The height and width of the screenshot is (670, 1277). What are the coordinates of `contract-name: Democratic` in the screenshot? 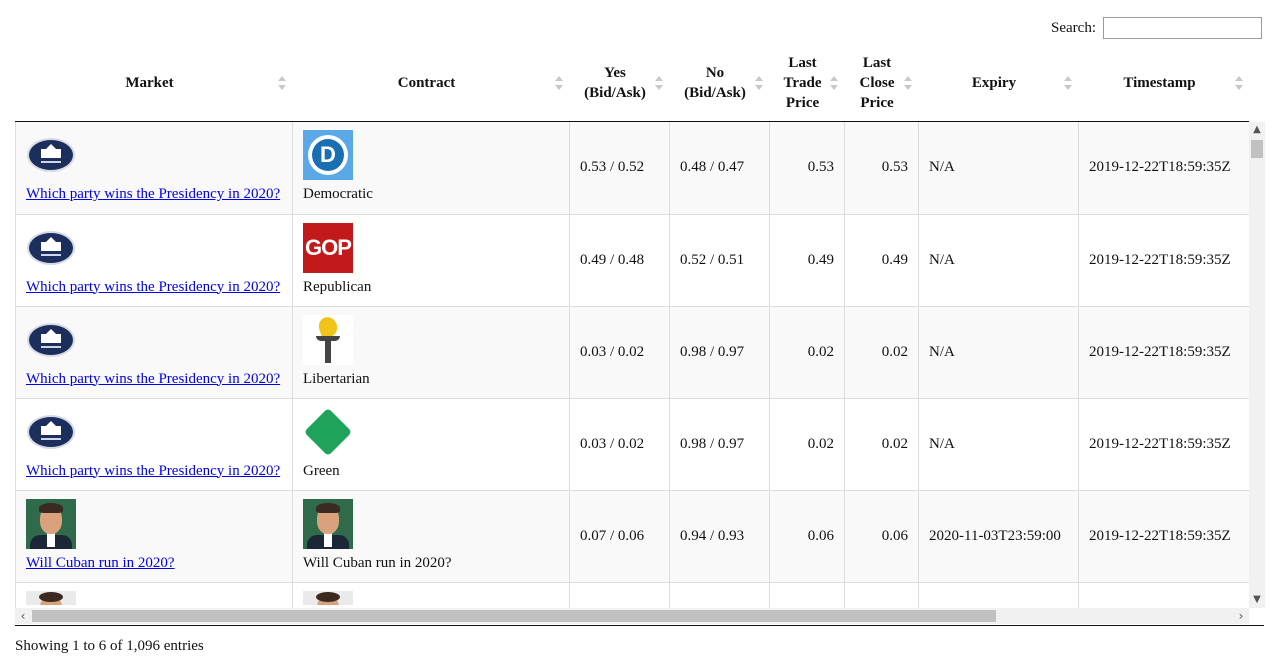 It's located at (338, 194).